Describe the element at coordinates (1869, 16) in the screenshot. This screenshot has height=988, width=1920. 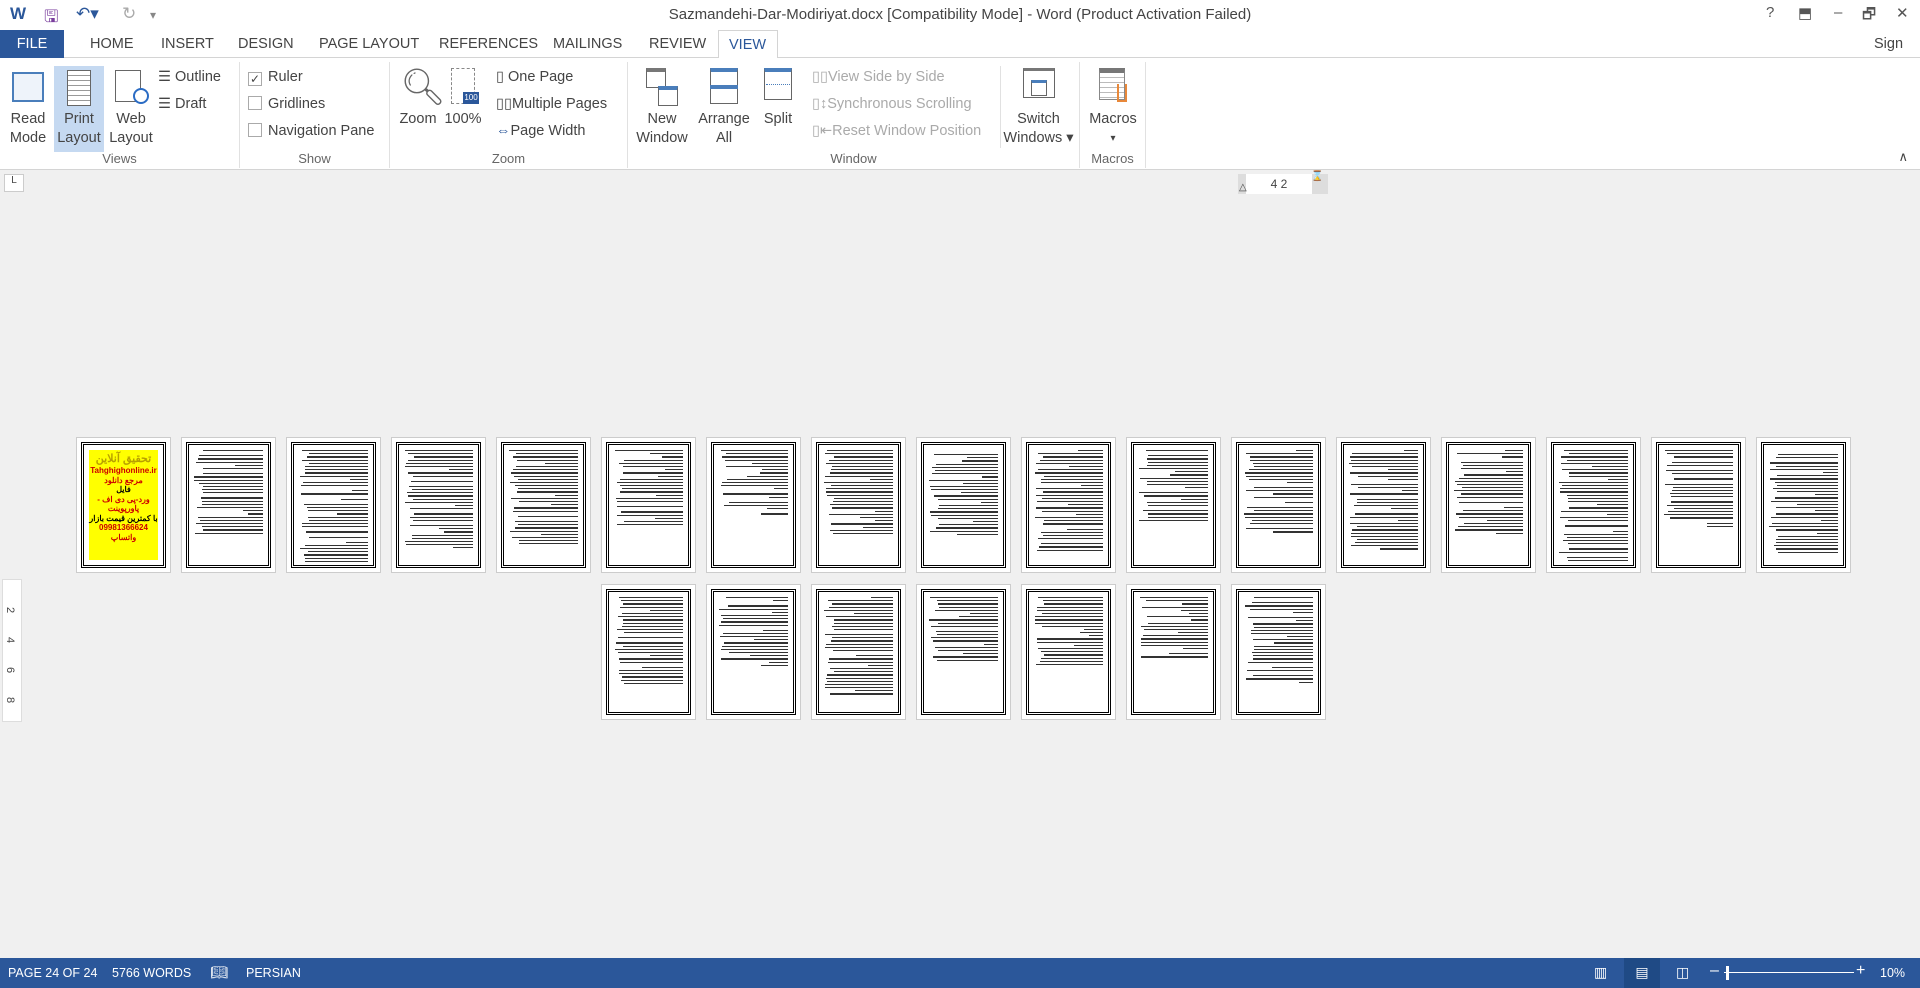
I see `restore-icon: 🗗` at that location.